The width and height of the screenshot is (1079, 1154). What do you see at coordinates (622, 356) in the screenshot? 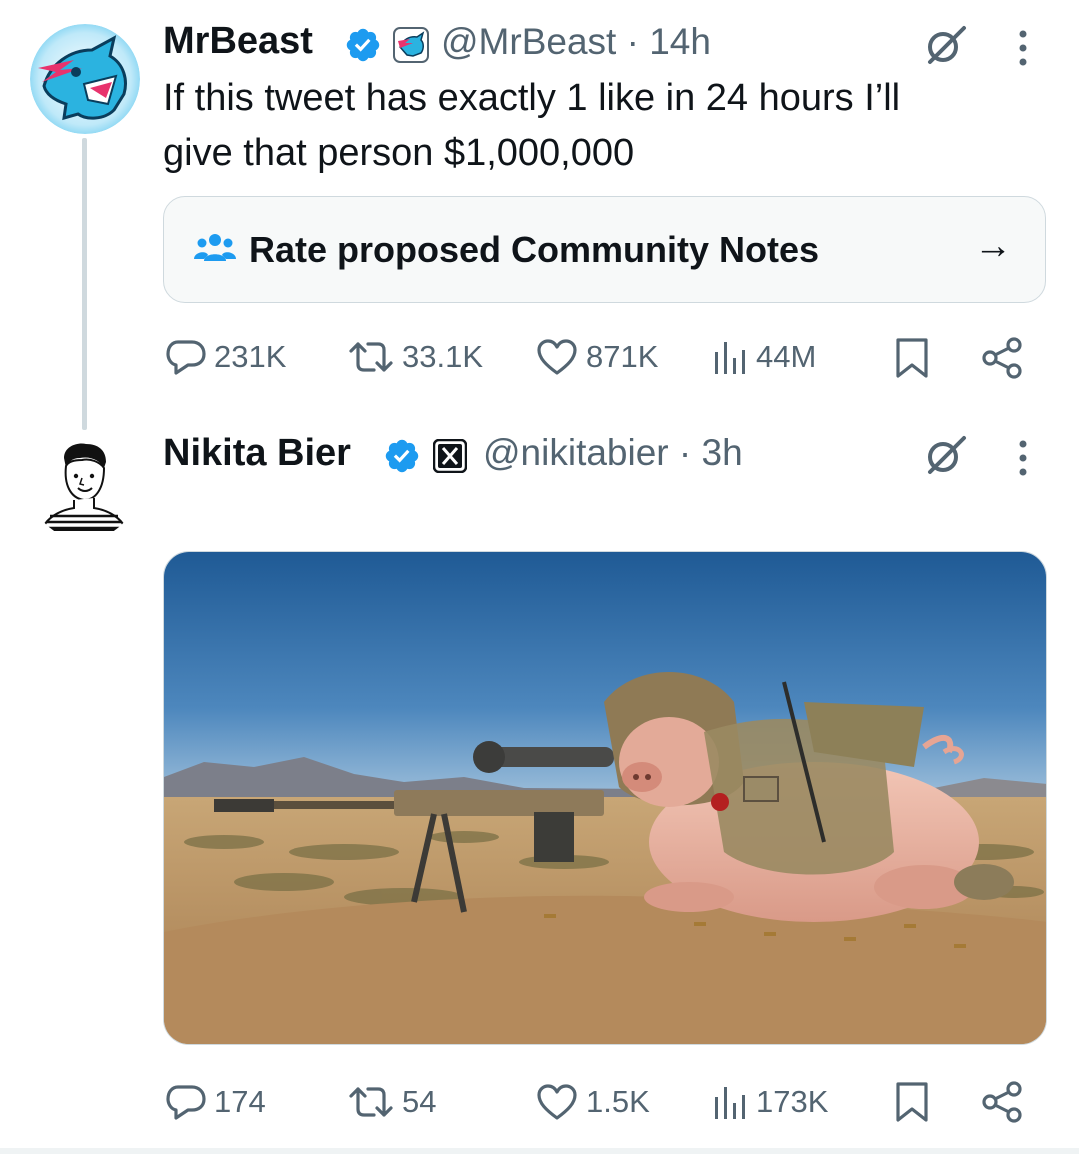
I see `like-count: 871K` at bounding box center [622, 356].